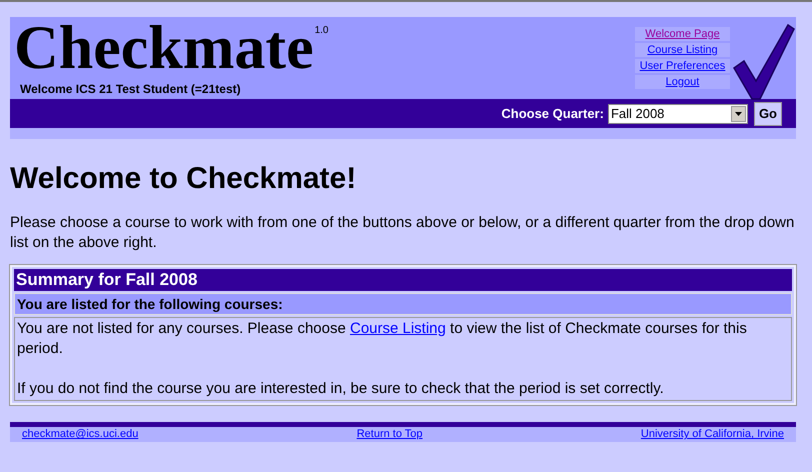  What do you see at coordinates (738, 114) in the screenshot?
I see `dropdown-arrow-icon` at bounding box center [738, 114].